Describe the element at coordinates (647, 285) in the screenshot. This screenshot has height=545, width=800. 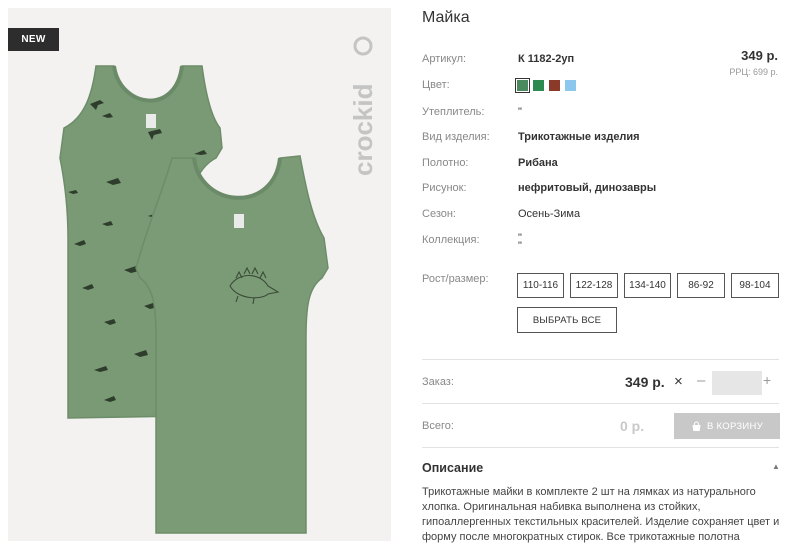
I see `size-option: 134-140` at that location.